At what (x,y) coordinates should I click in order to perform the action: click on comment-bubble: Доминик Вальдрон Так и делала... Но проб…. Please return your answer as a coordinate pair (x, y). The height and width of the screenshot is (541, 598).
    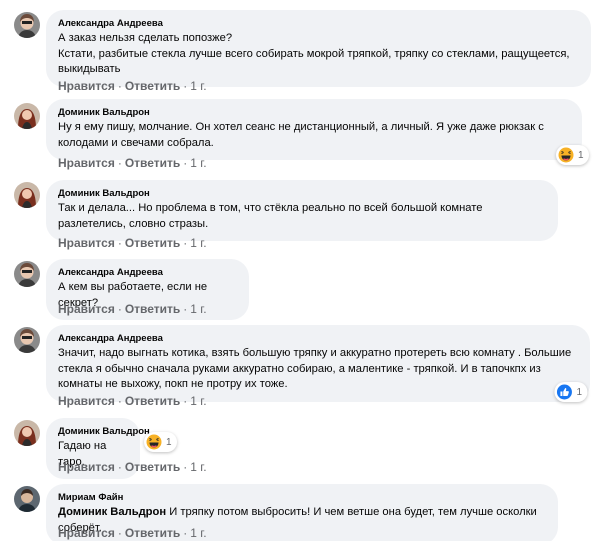
    Looking at the image, I should click on (302, 210).